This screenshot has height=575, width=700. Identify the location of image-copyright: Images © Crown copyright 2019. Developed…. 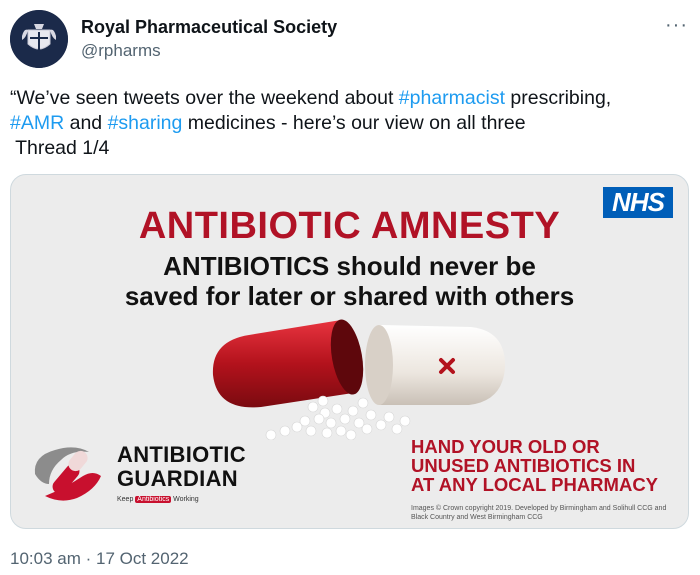
(539, 513).